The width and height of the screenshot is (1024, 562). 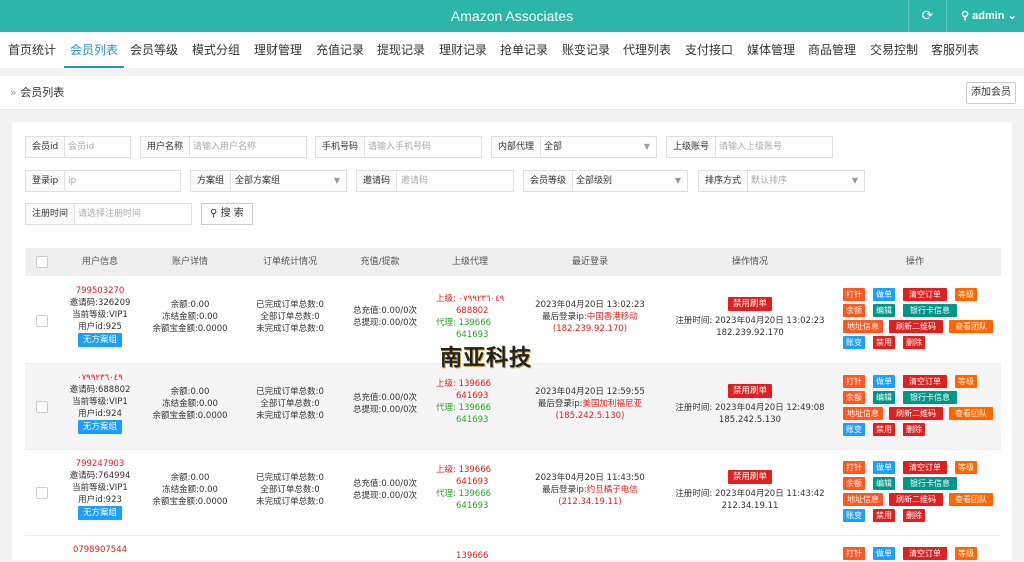 I want to click on nav-item-grab-order-records: 抢单记录, so click(x=524, y=50).